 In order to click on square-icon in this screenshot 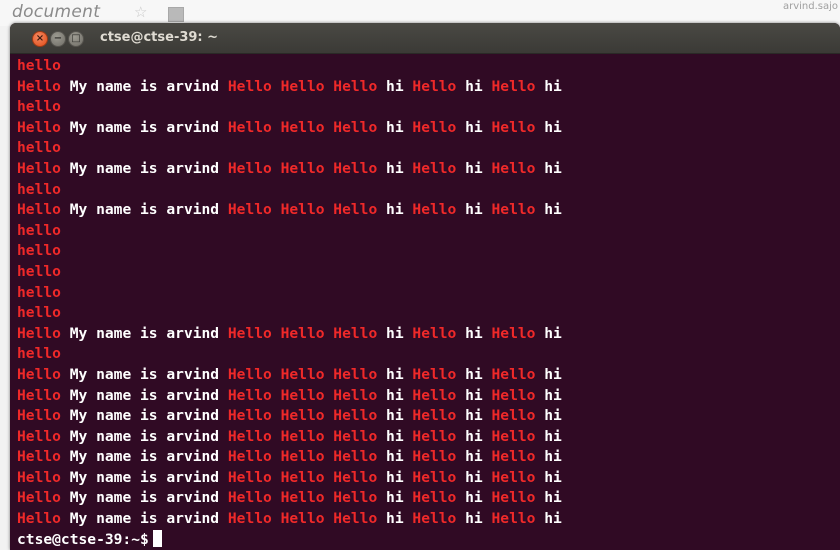, I will do `click(176, 14)`.